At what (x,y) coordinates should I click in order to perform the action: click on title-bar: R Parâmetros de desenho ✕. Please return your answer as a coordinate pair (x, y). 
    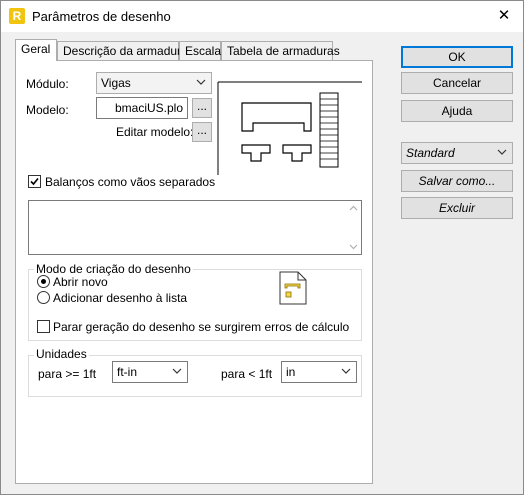
    Looking at the image, I should click on (262, 16).